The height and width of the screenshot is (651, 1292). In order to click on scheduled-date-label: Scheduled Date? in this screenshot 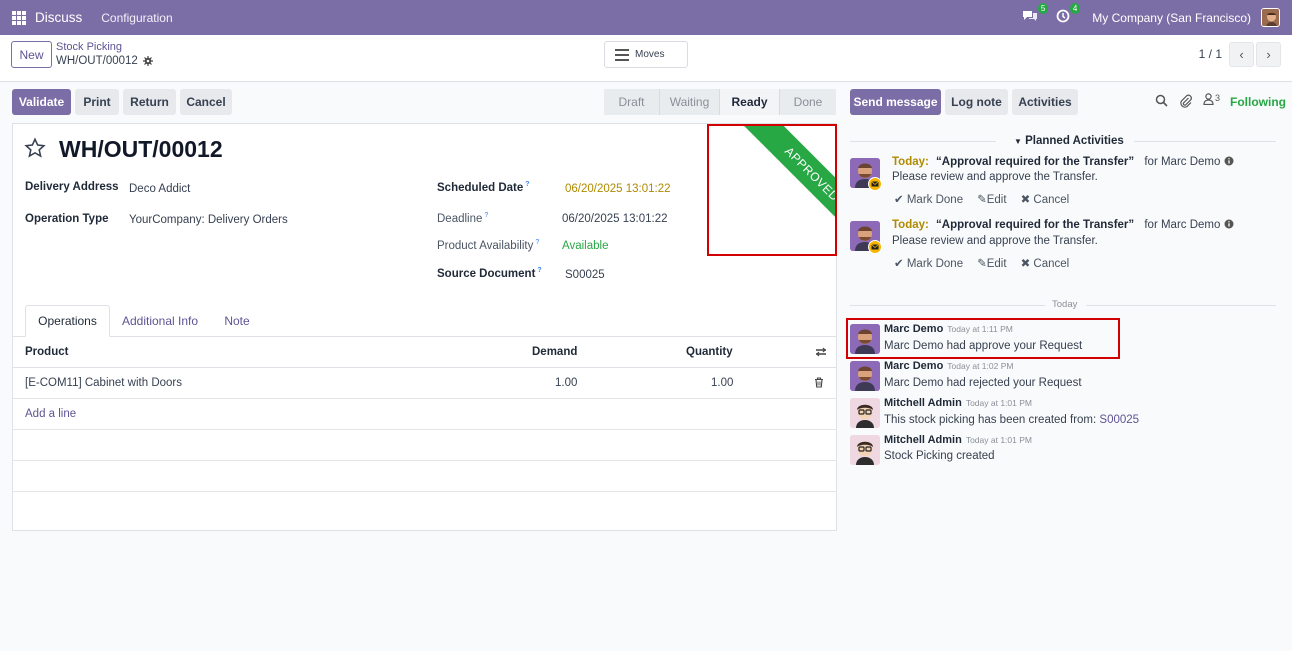, I will do `click(483, 187)`.